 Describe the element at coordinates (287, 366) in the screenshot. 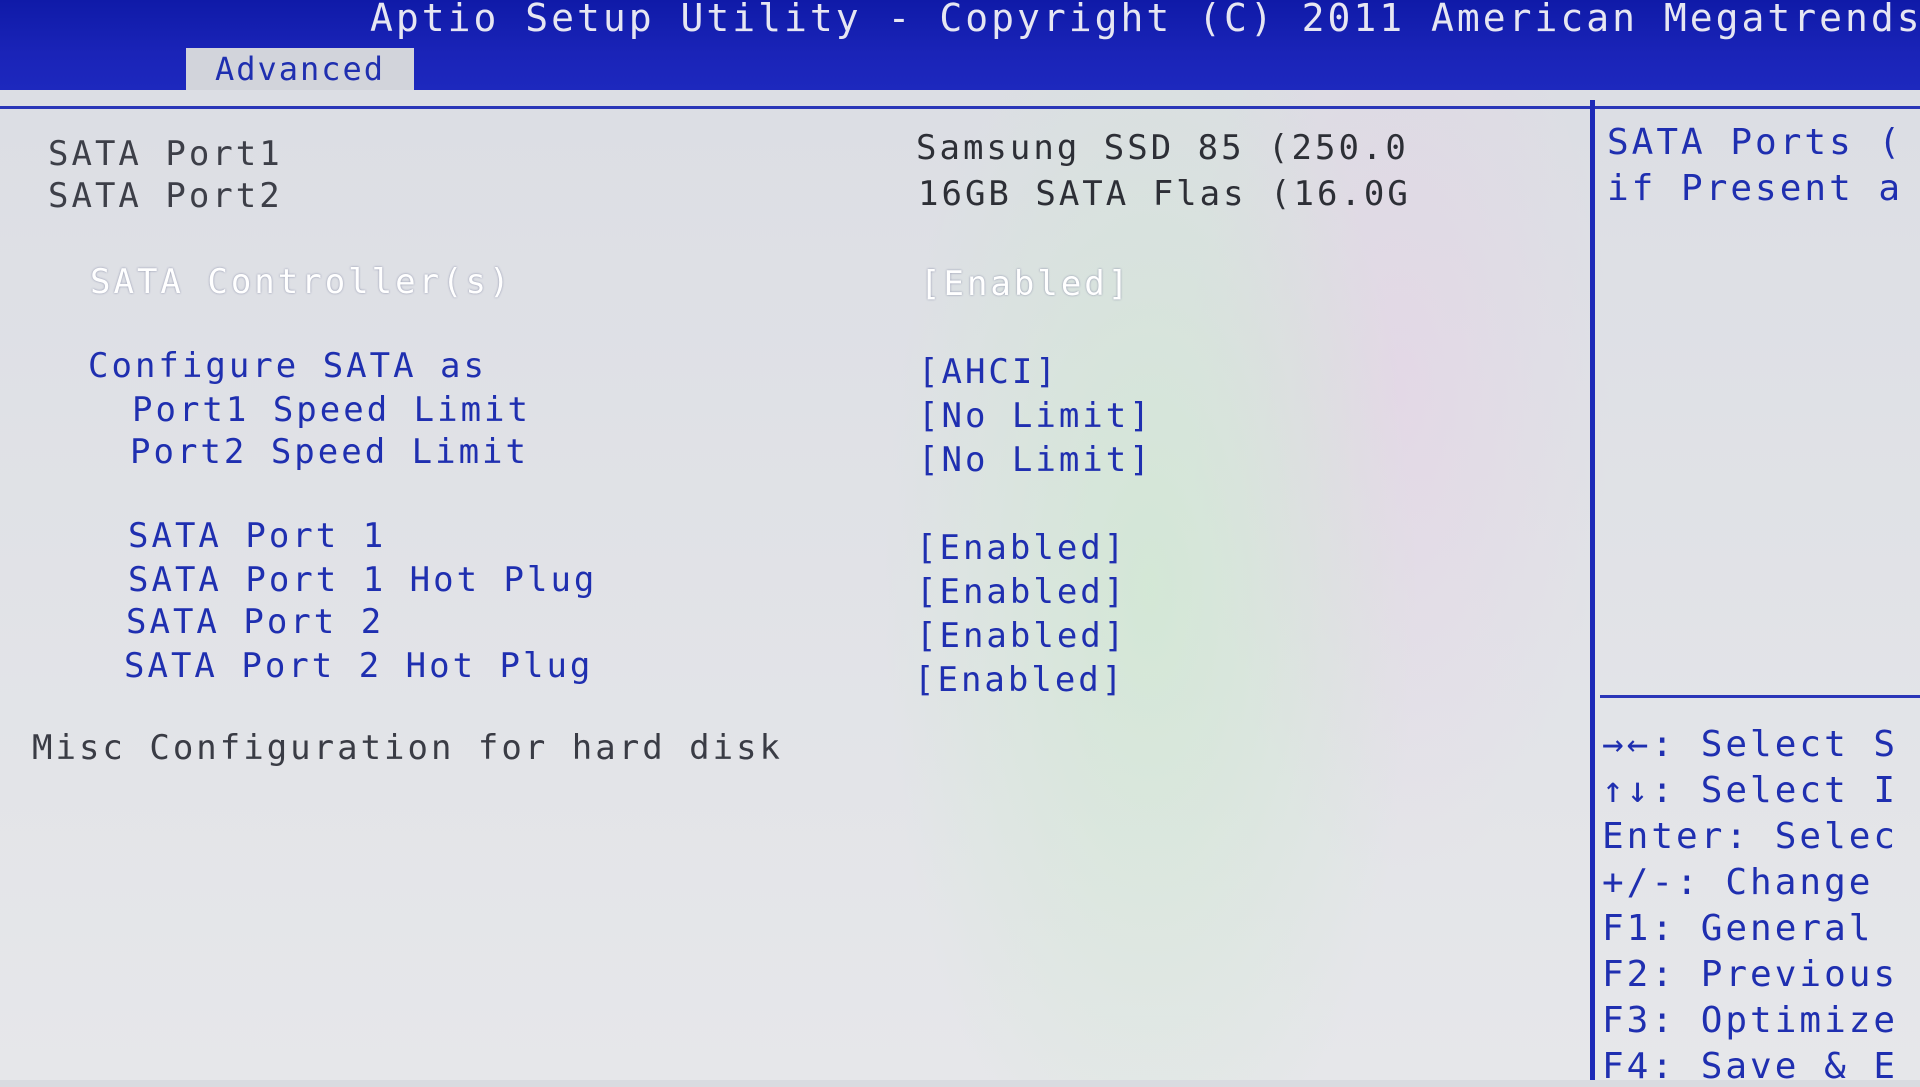

I see `setting-configure-sata-as: Configure SATA as` at that location.